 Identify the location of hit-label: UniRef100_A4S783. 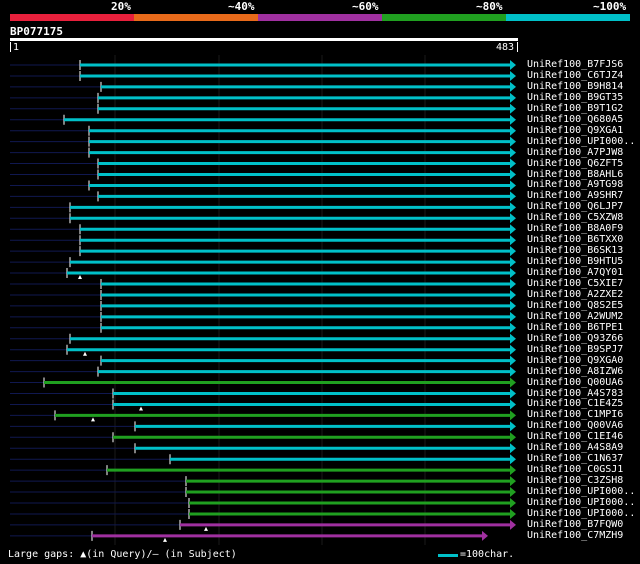
(575, 393).